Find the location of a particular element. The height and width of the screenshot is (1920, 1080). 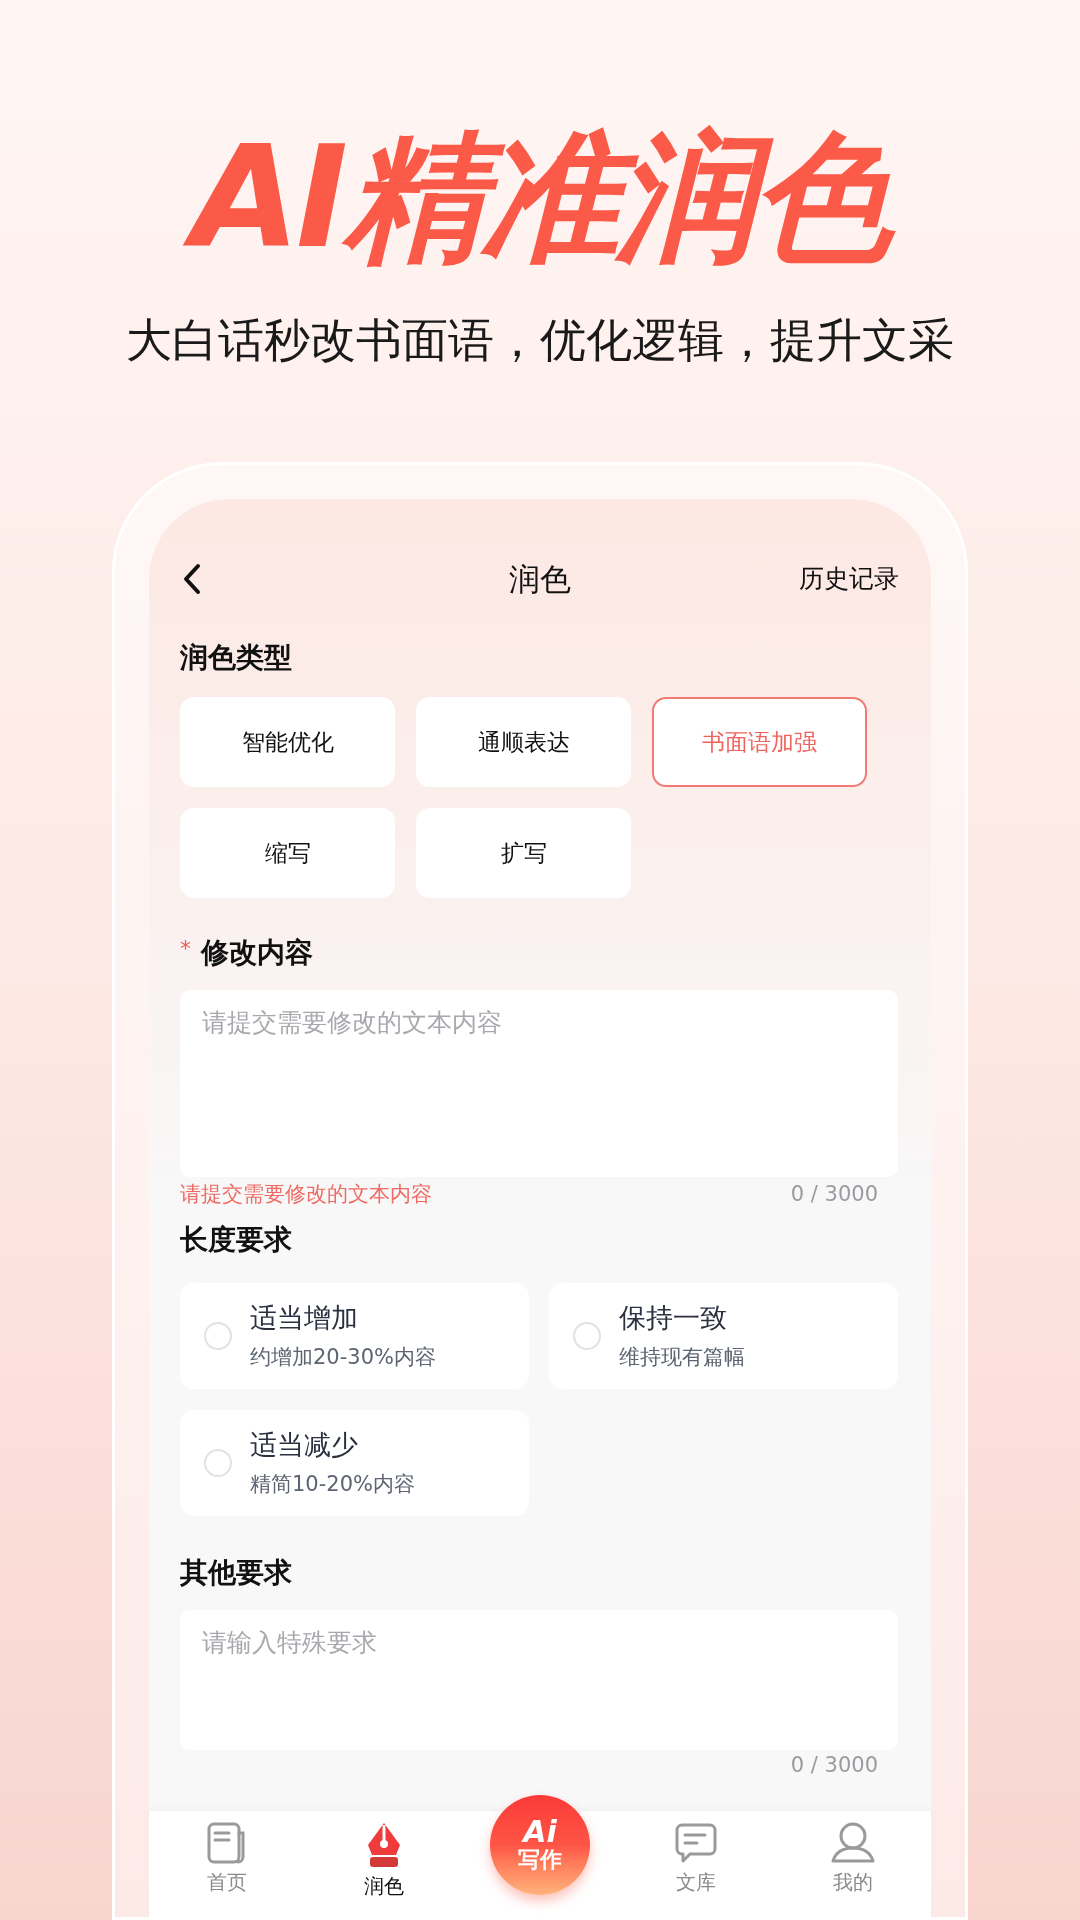

option-description: 精简10-20%内容 is located at coordinates (332, 1484).